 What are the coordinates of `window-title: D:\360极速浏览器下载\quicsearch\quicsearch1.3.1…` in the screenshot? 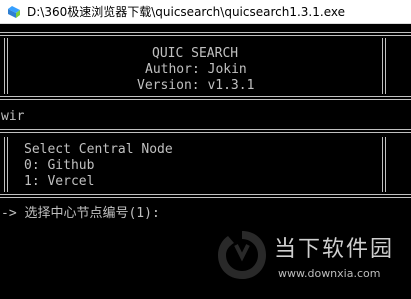 It's located at (186, 12).